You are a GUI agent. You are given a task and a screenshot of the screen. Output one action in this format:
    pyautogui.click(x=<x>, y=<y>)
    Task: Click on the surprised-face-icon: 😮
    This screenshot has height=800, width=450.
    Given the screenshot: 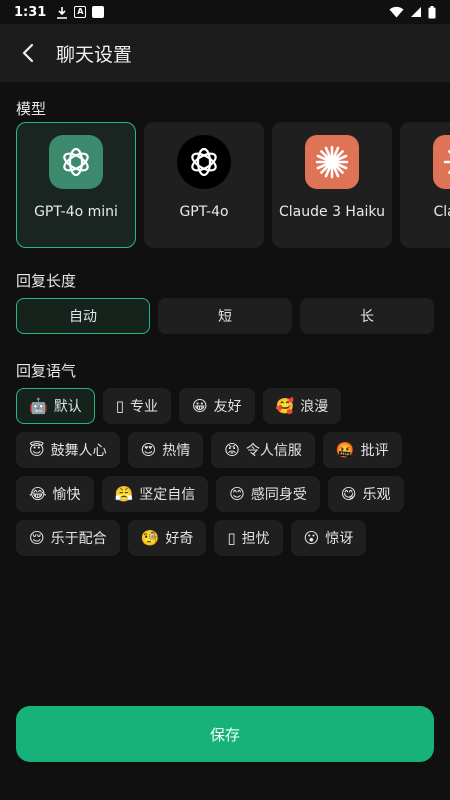 What is the action you would take?
    pyautogui.click(x=311, y=538)
    